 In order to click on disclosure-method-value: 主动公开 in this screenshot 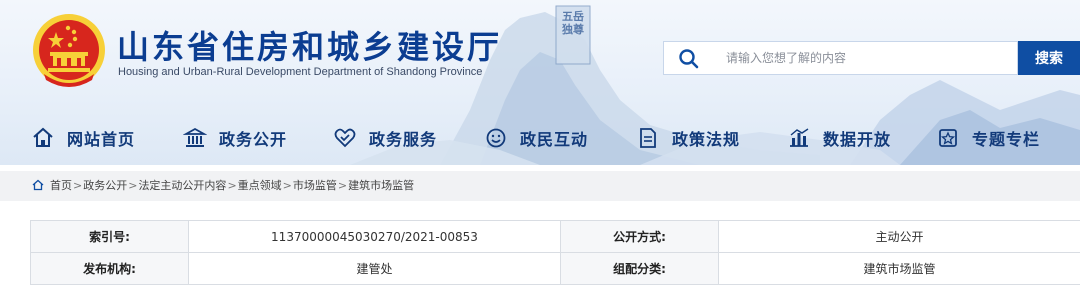, I will do `click(899, 236)`.